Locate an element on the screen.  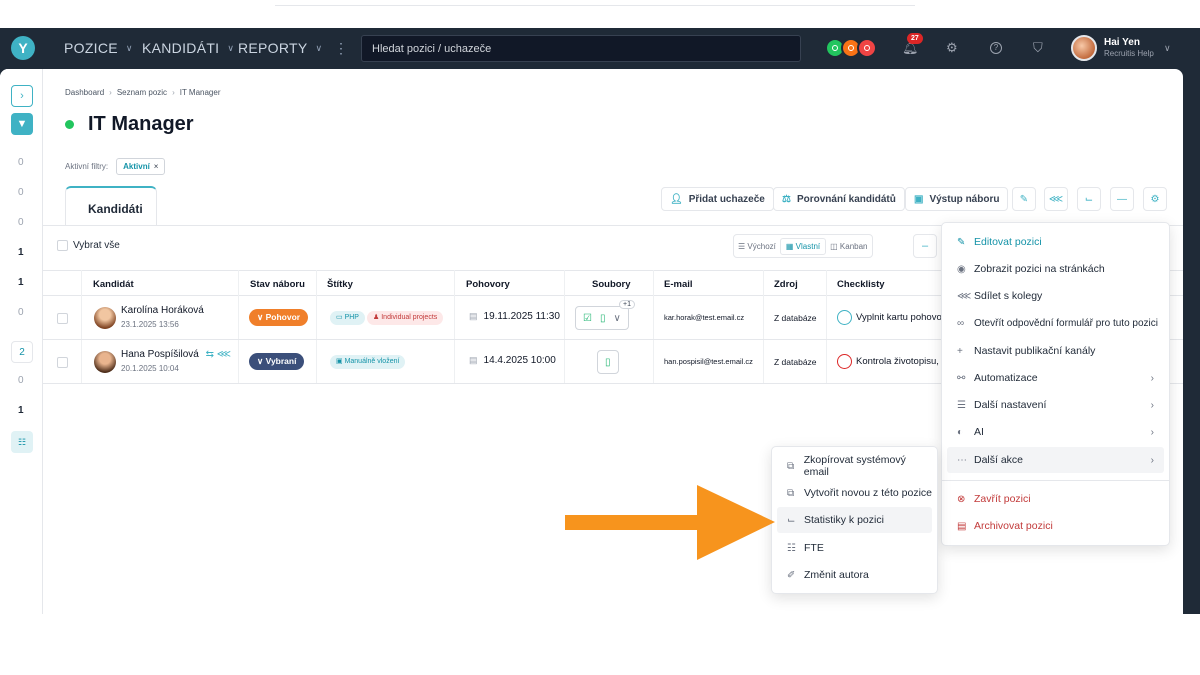
checklist: Vyplnit kartu pohovor is located at coordinates (891, 317).